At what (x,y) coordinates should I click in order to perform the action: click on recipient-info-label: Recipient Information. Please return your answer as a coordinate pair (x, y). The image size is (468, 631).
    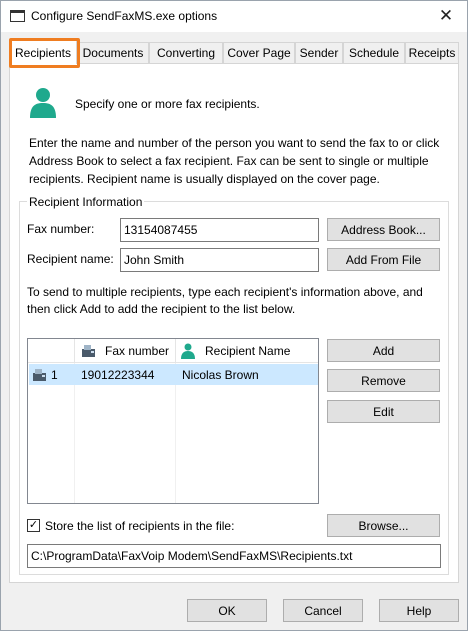
    Looking at the image, I should click on (86, 202).